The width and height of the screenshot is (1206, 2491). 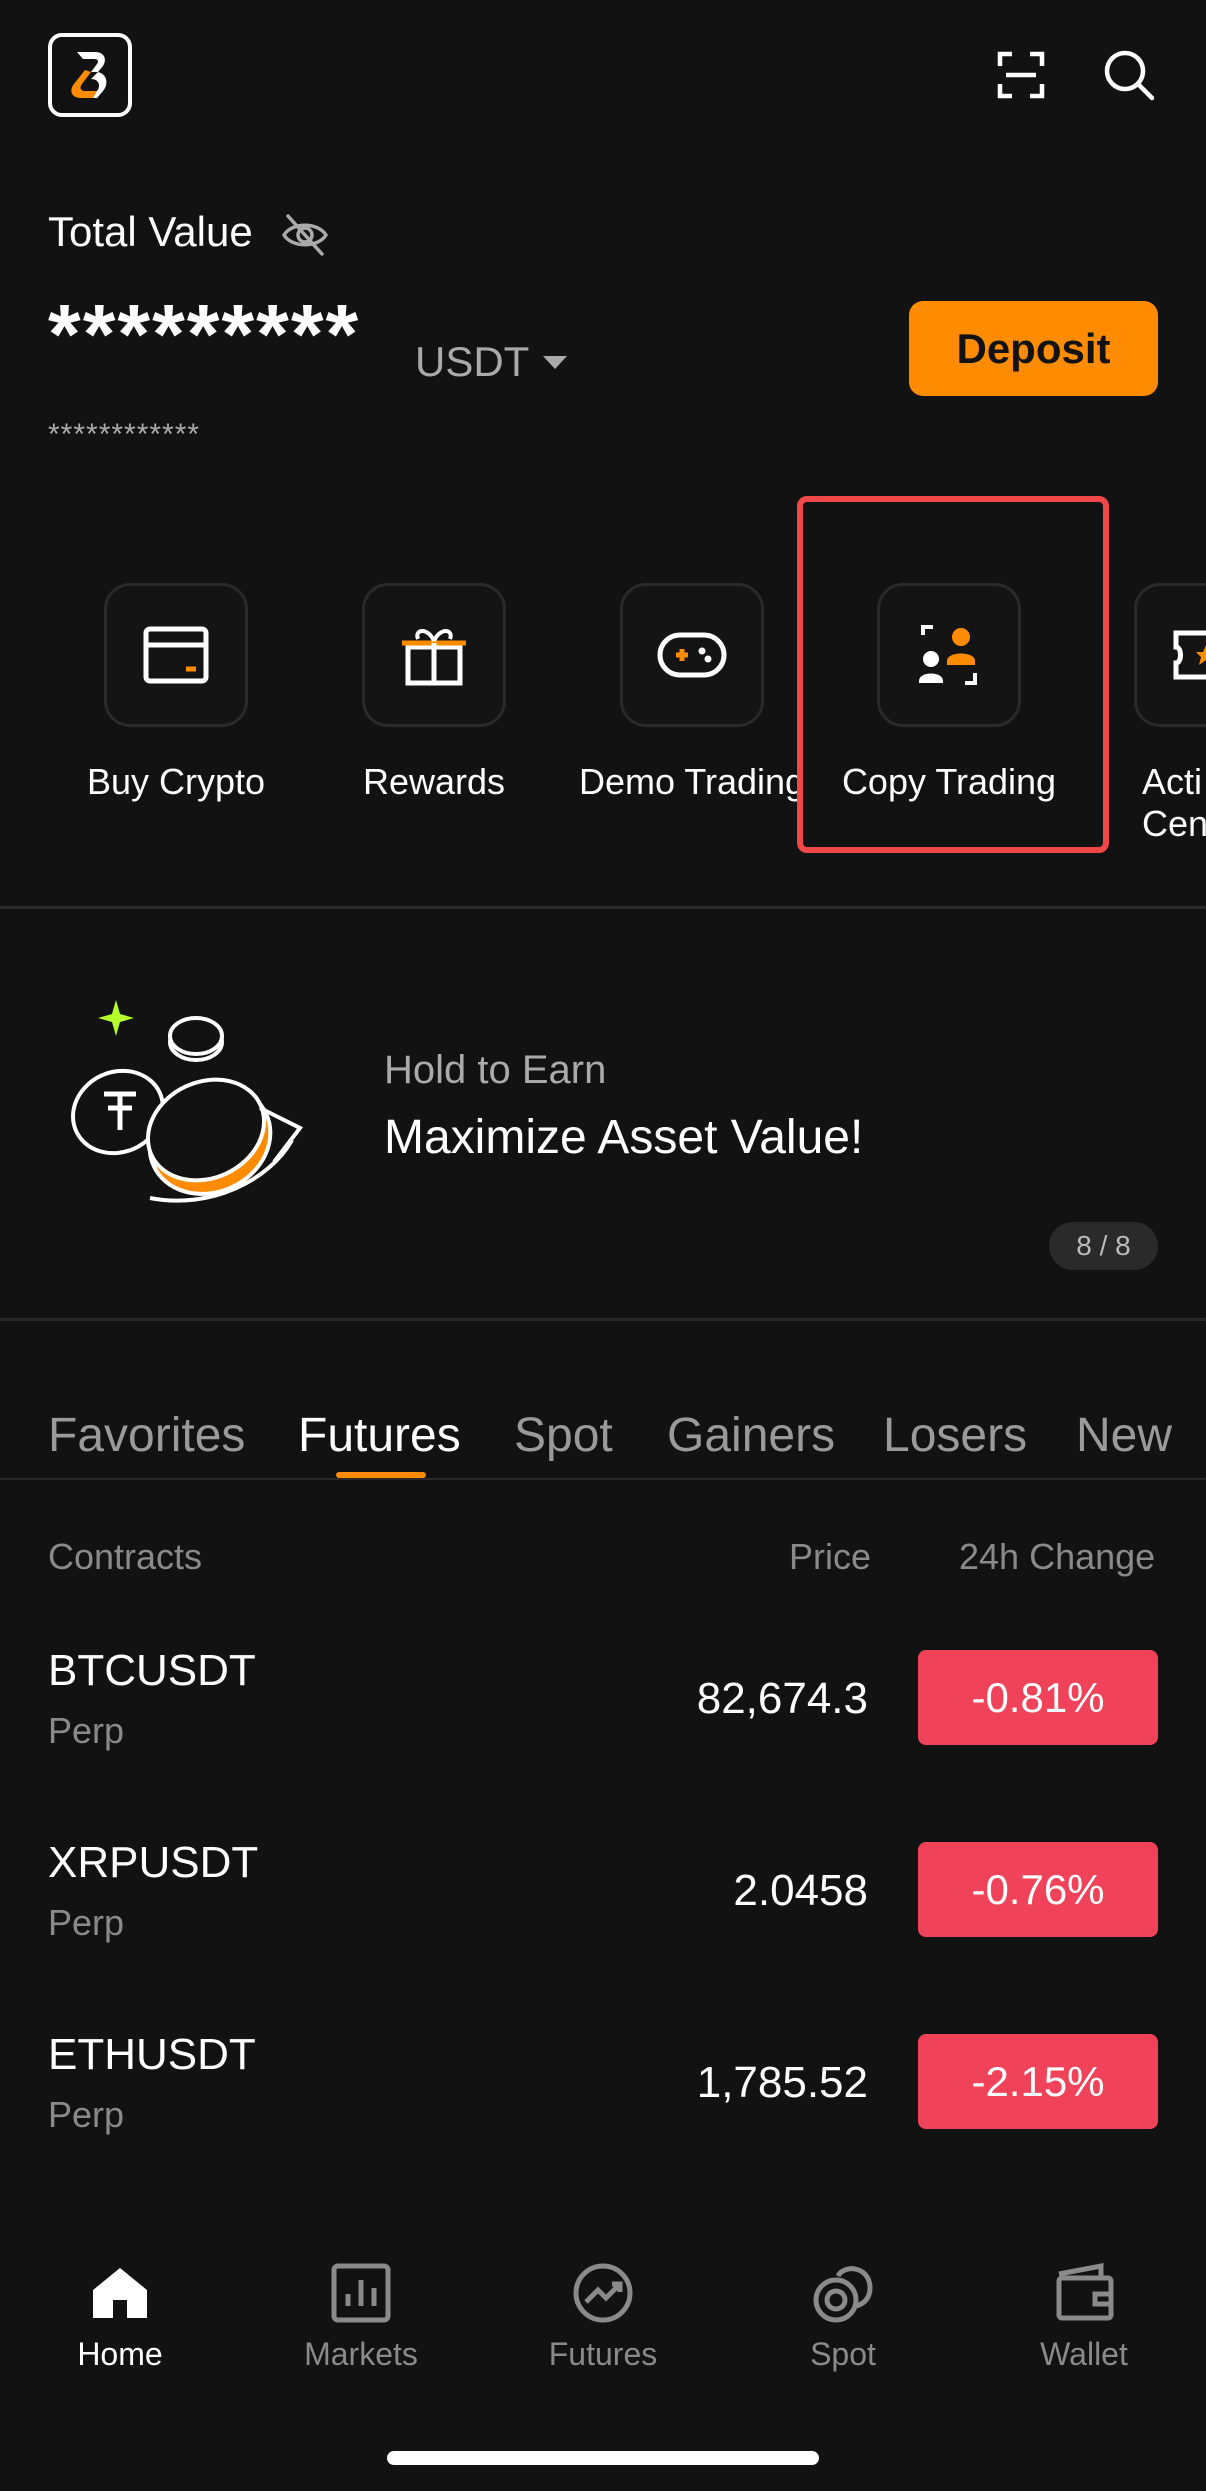 What do you see at coordinates (120, 2354) in the screenshot?
I see `nav-label: Home` at bounding box center [120, 2354].